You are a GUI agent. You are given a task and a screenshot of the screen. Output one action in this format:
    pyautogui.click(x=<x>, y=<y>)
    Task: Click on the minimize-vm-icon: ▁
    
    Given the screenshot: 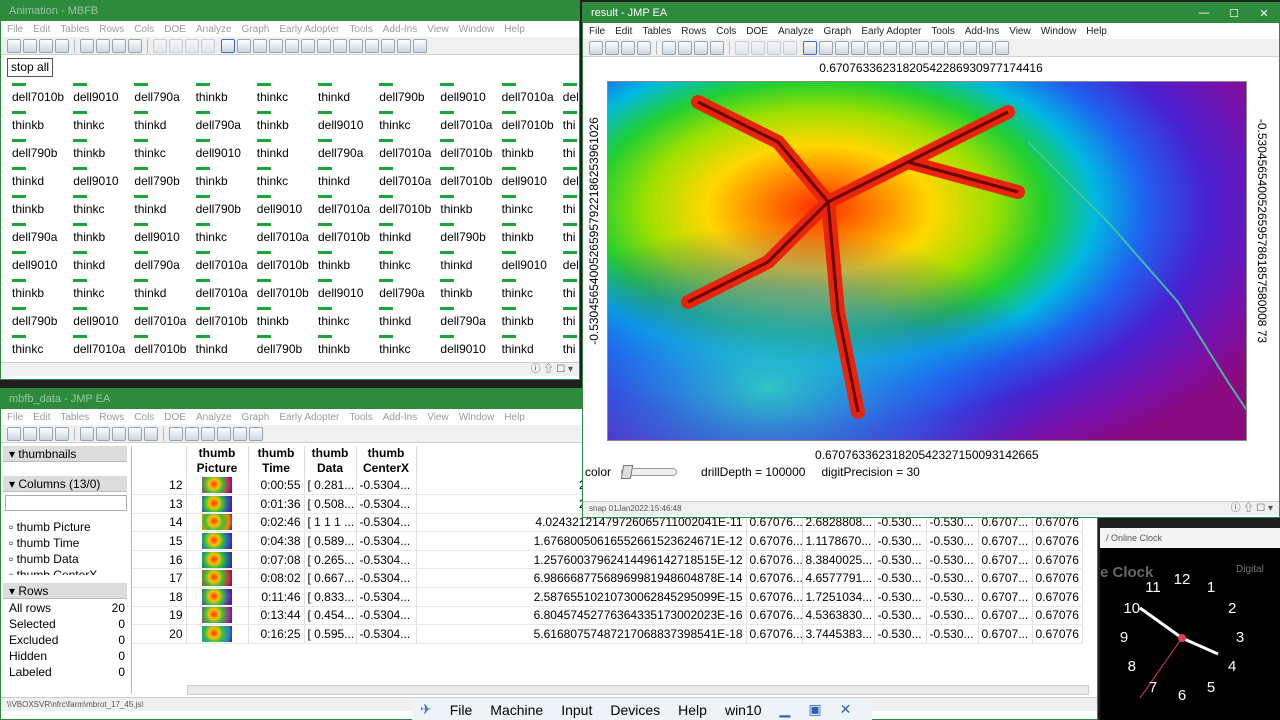 What is the action you would take?
    pyautogui.click(x=785, y=709)
    